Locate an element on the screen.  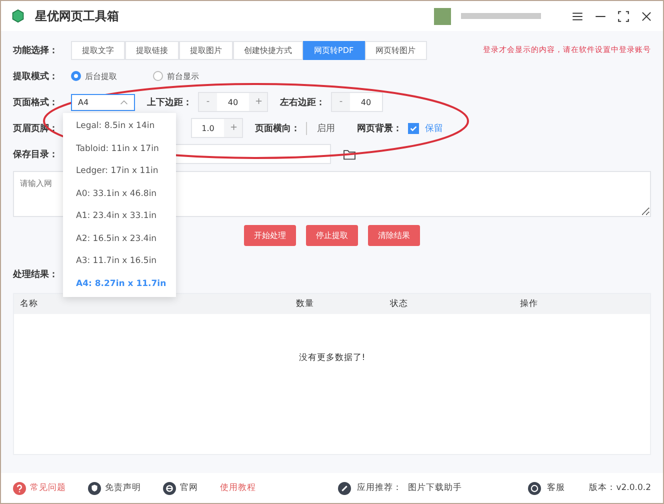
field-label: 上下边距： is located at coordinates (169, 102).